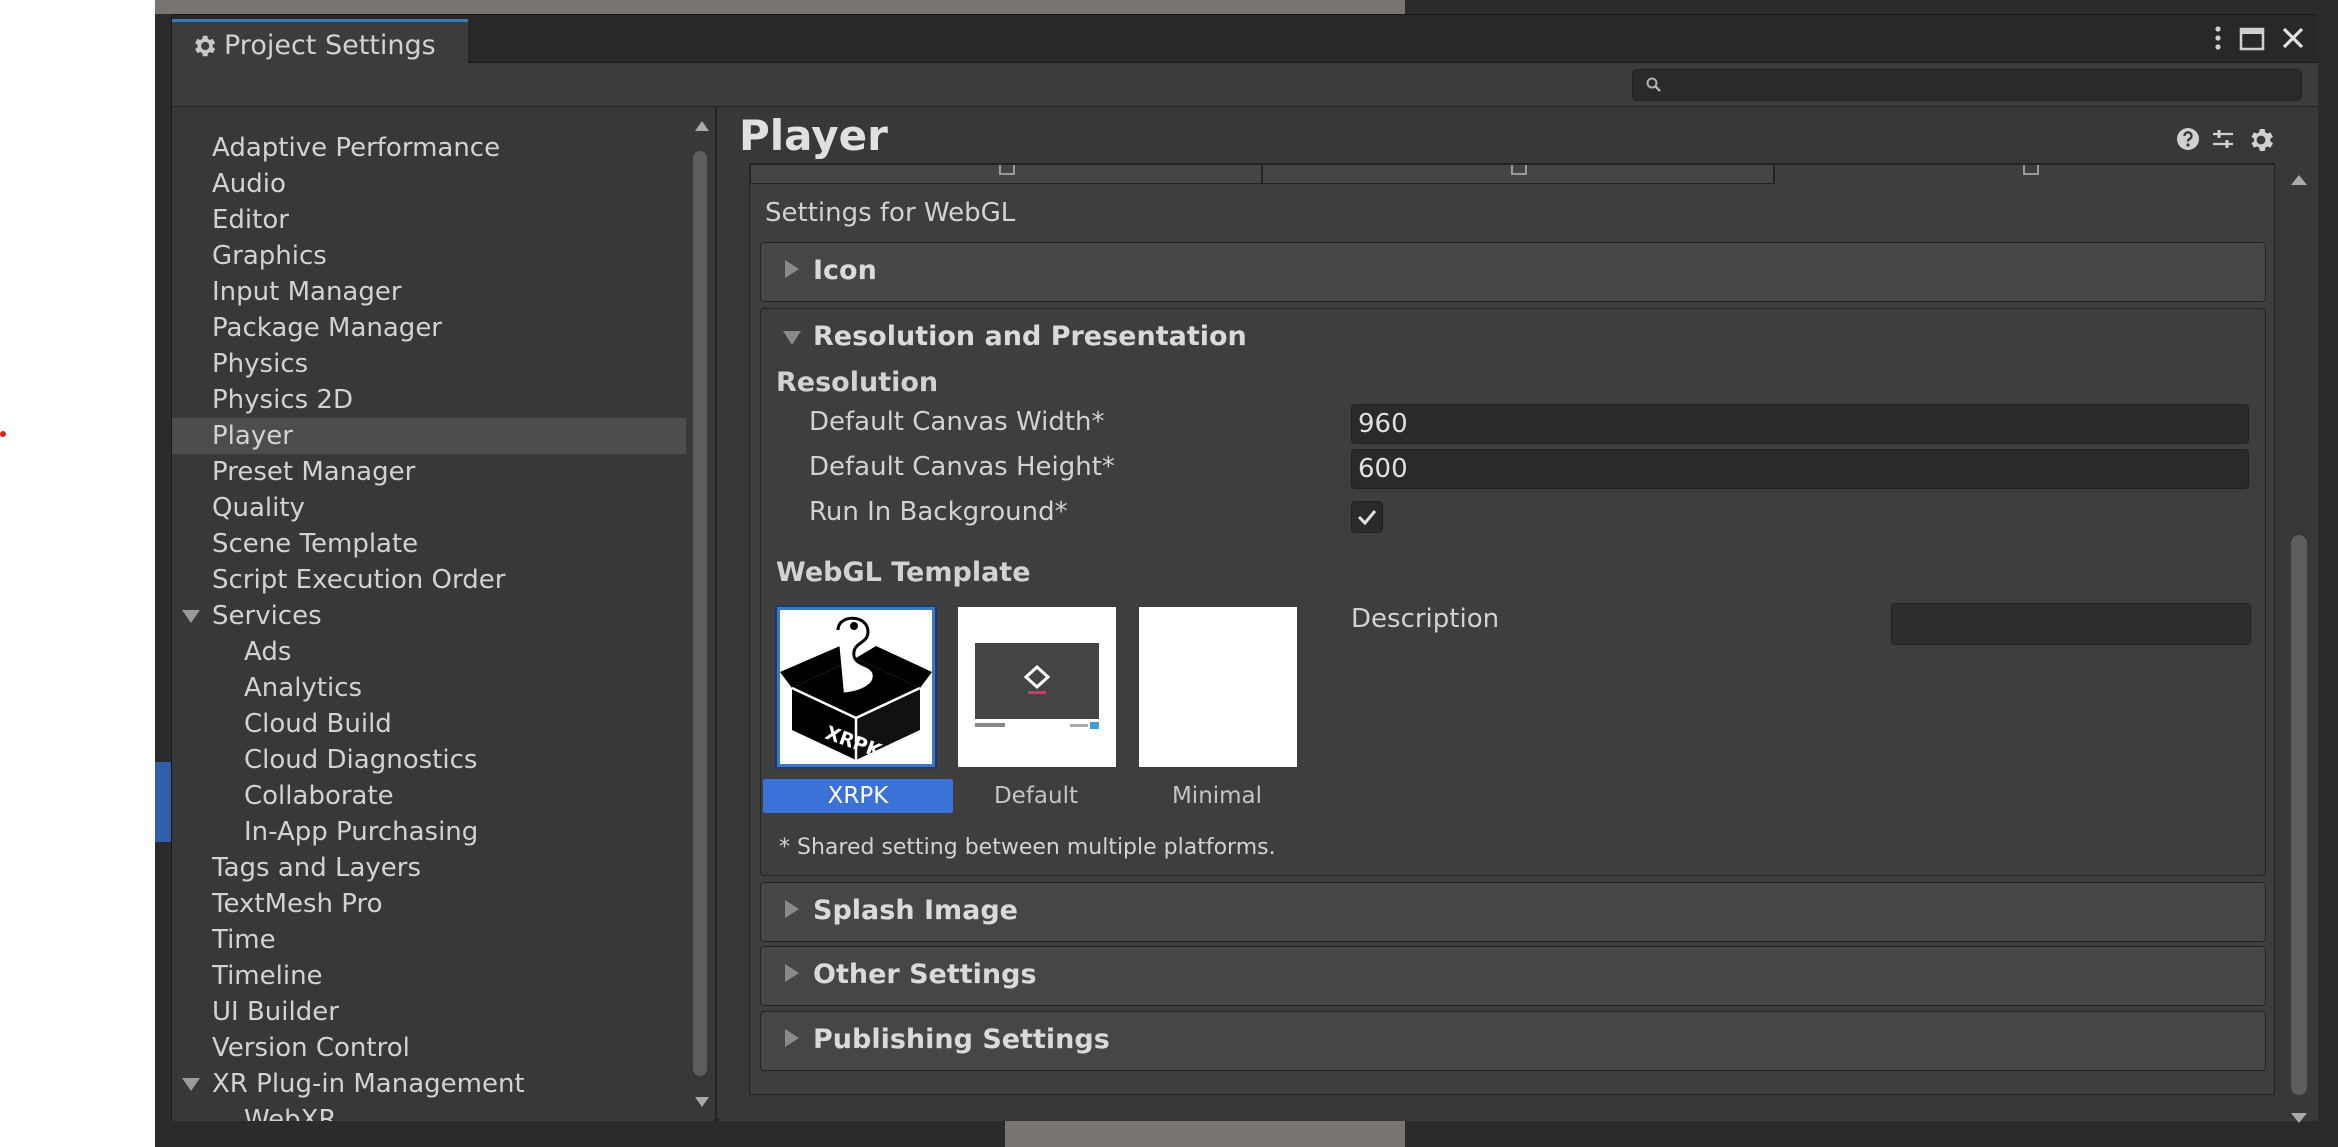  What do you see at coordinates (915, 910) in the screenshot?
I see `section-title: Splash Image` at bounding box center [915, 910].